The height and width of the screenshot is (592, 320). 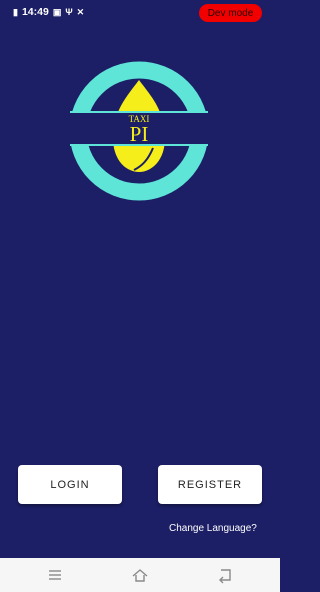 What do you see at coordinates (80, 11) in the screenshot?
I see `tools-icon: ✕` at bounding box center [80, 11].